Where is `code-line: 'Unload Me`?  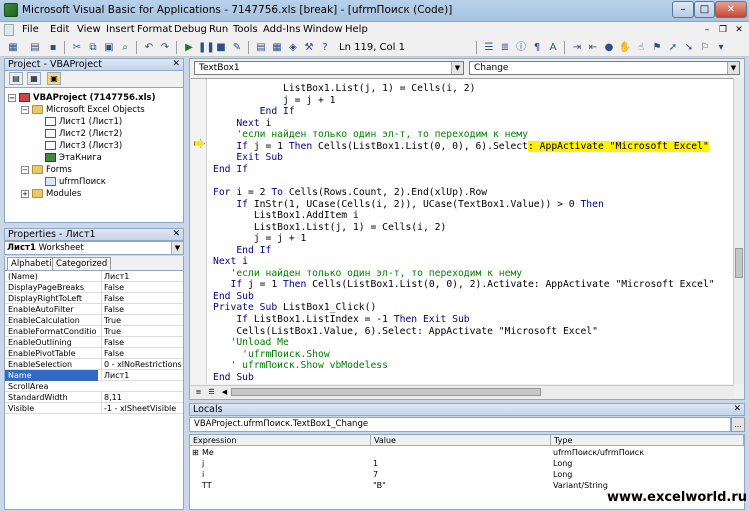 code-line: 'Unload Me is located at coordinates (250, 343).